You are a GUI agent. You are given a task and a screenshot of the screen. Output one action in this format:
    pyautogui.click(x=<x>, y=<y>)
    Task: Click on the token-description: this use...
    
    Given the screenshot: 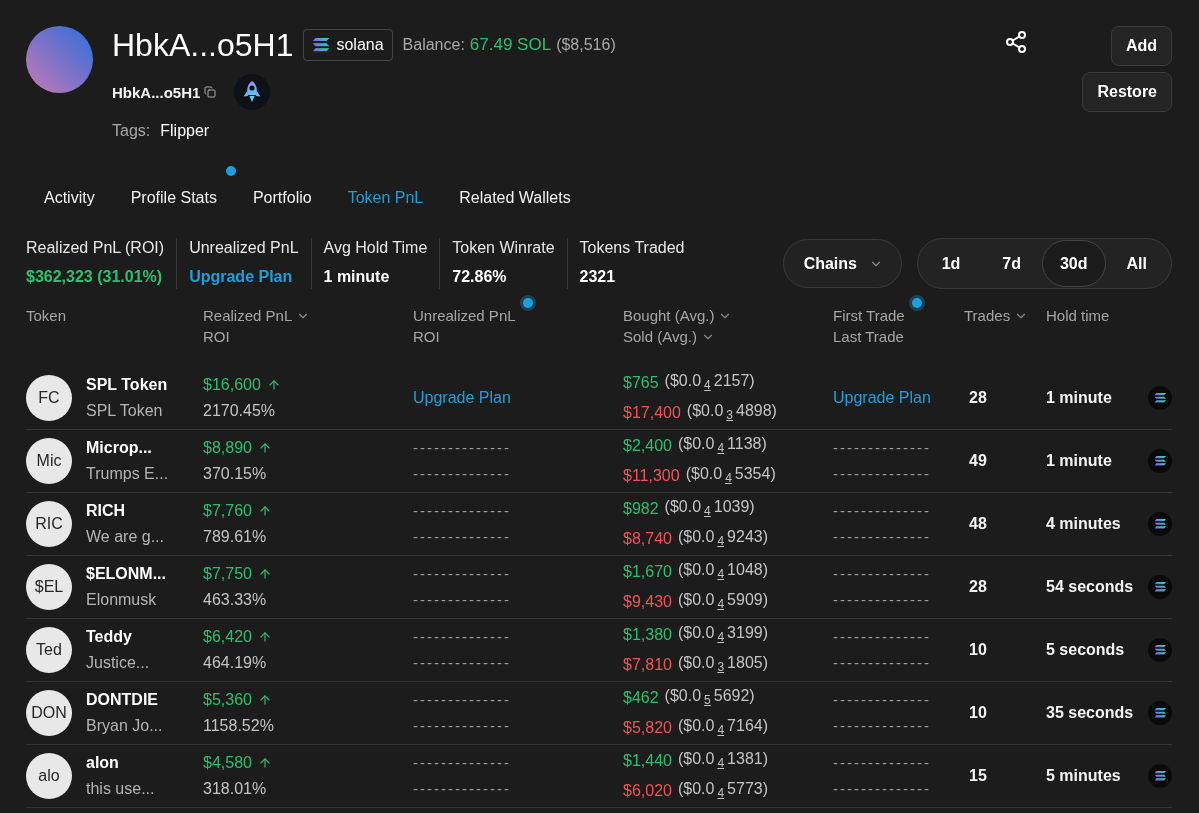 What is the action you would take?
    pyautogui.click(x=120, y=789)
    